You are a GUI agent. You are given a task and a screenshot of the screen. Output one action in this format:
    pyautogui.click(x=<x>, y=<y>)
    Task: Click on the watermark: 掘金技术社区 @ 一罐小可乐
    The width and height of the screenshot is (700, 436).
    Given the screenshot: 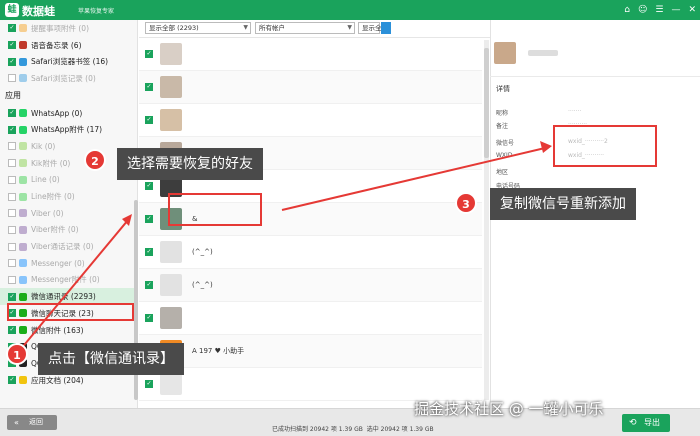 What is the action you would take?
    pyautogui.click(x=509, y=409)
    